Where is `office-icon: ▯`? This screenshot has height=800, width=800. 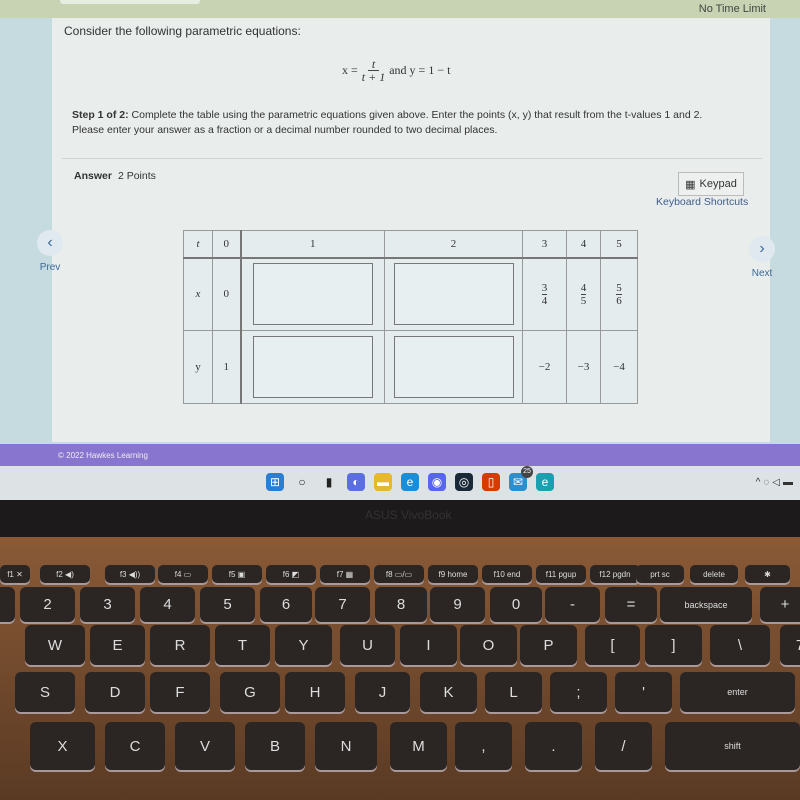 office-icon: ▯ is located at coordinates (491, 482).